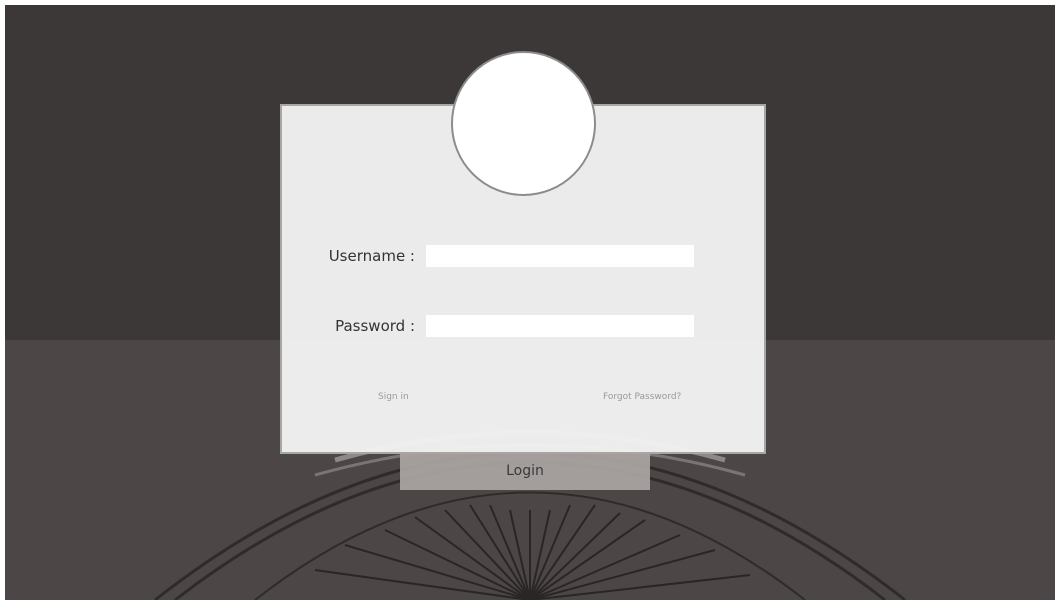 The height and width of the screenshot is (601, 1058). I want to click on username-label: Username :, so click(371, 256).